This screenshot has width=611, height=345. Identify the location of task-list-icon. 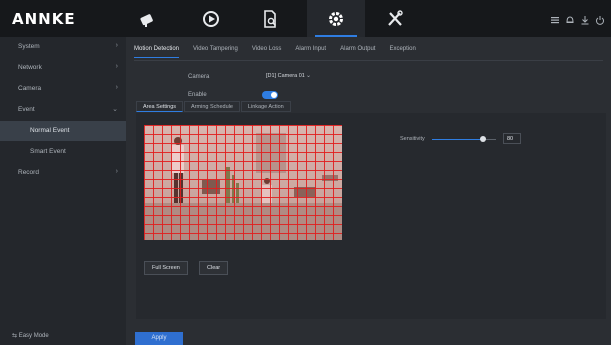
(555, 18).